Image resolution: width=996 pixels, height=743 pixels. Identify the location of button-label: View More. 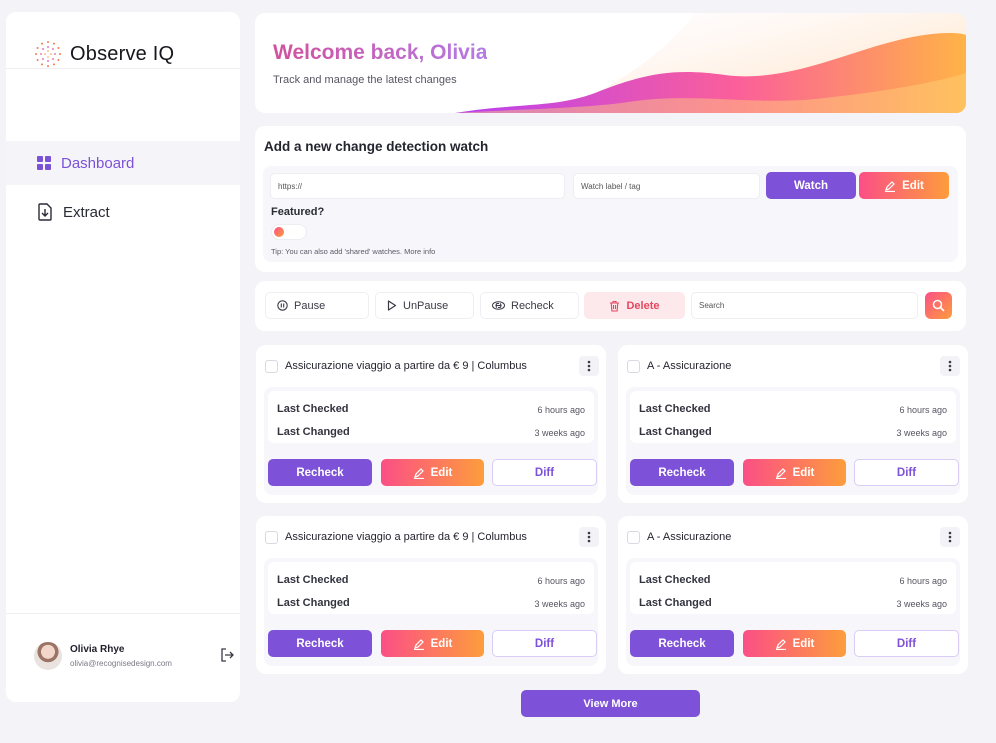
(610, 703).